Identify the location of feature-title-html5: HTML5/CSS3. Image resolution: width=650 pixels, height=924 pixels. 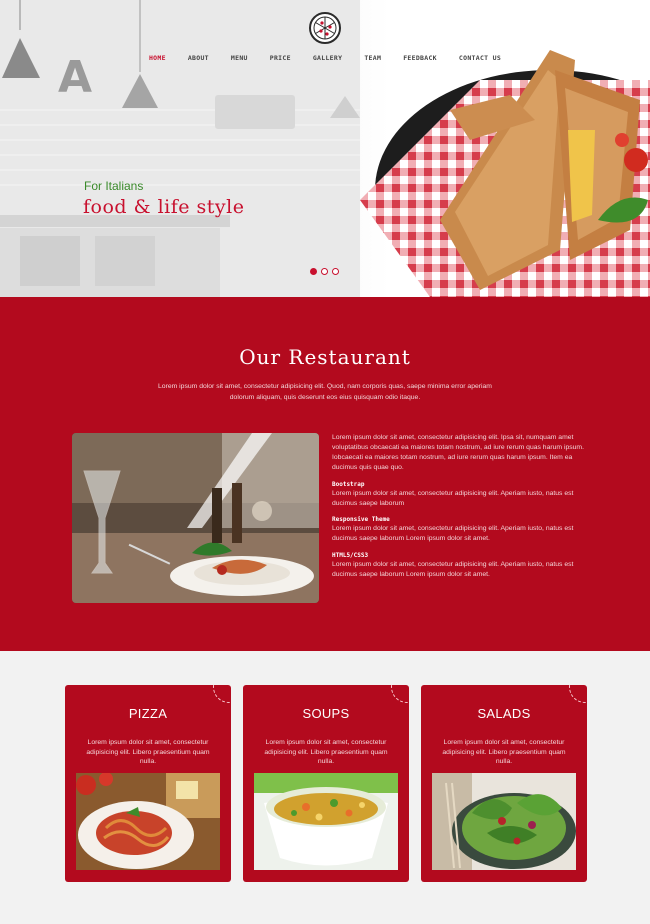
(350, 556).